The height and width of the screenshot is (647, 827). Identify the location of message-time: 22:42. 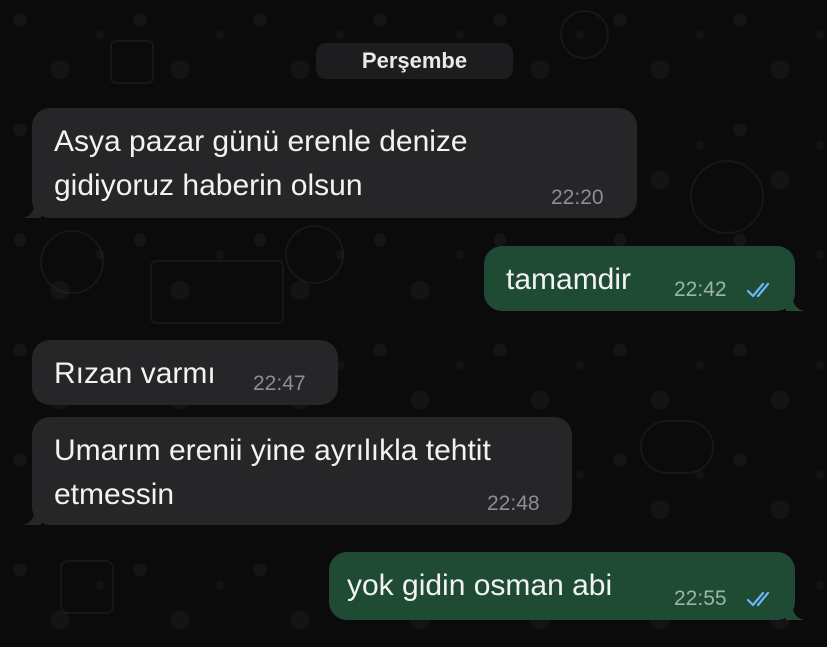
(700, 289).